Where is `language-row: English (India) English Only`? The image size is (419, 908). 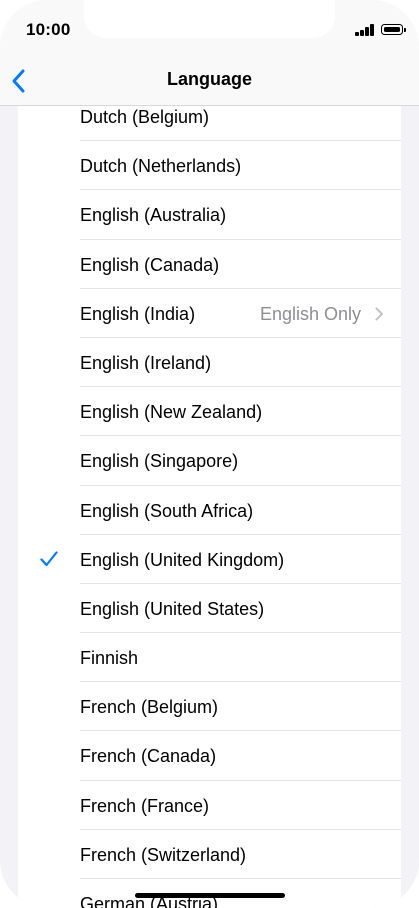
language-row: English (India) English Only is located at coordinates (209, 314).